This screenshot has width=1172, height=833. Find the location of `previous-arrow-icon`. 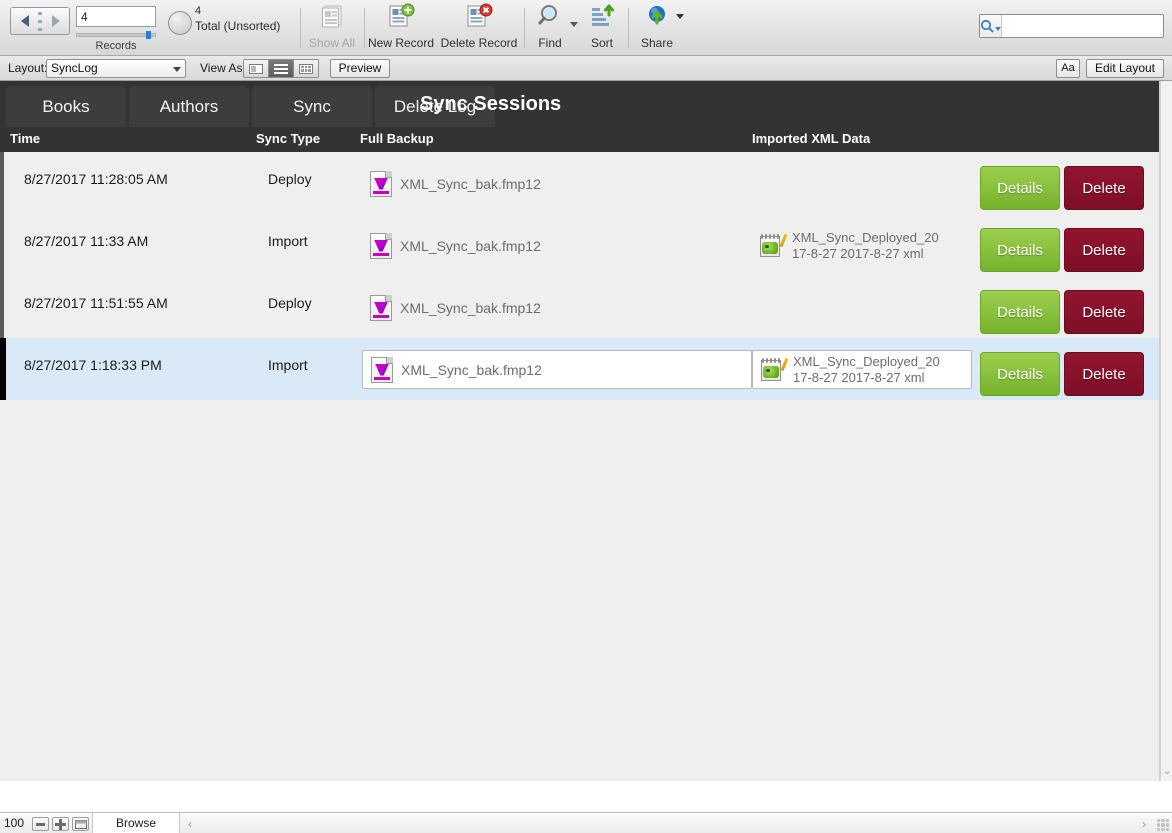

previous-arrow-icon is located at coordinates (24, 21).